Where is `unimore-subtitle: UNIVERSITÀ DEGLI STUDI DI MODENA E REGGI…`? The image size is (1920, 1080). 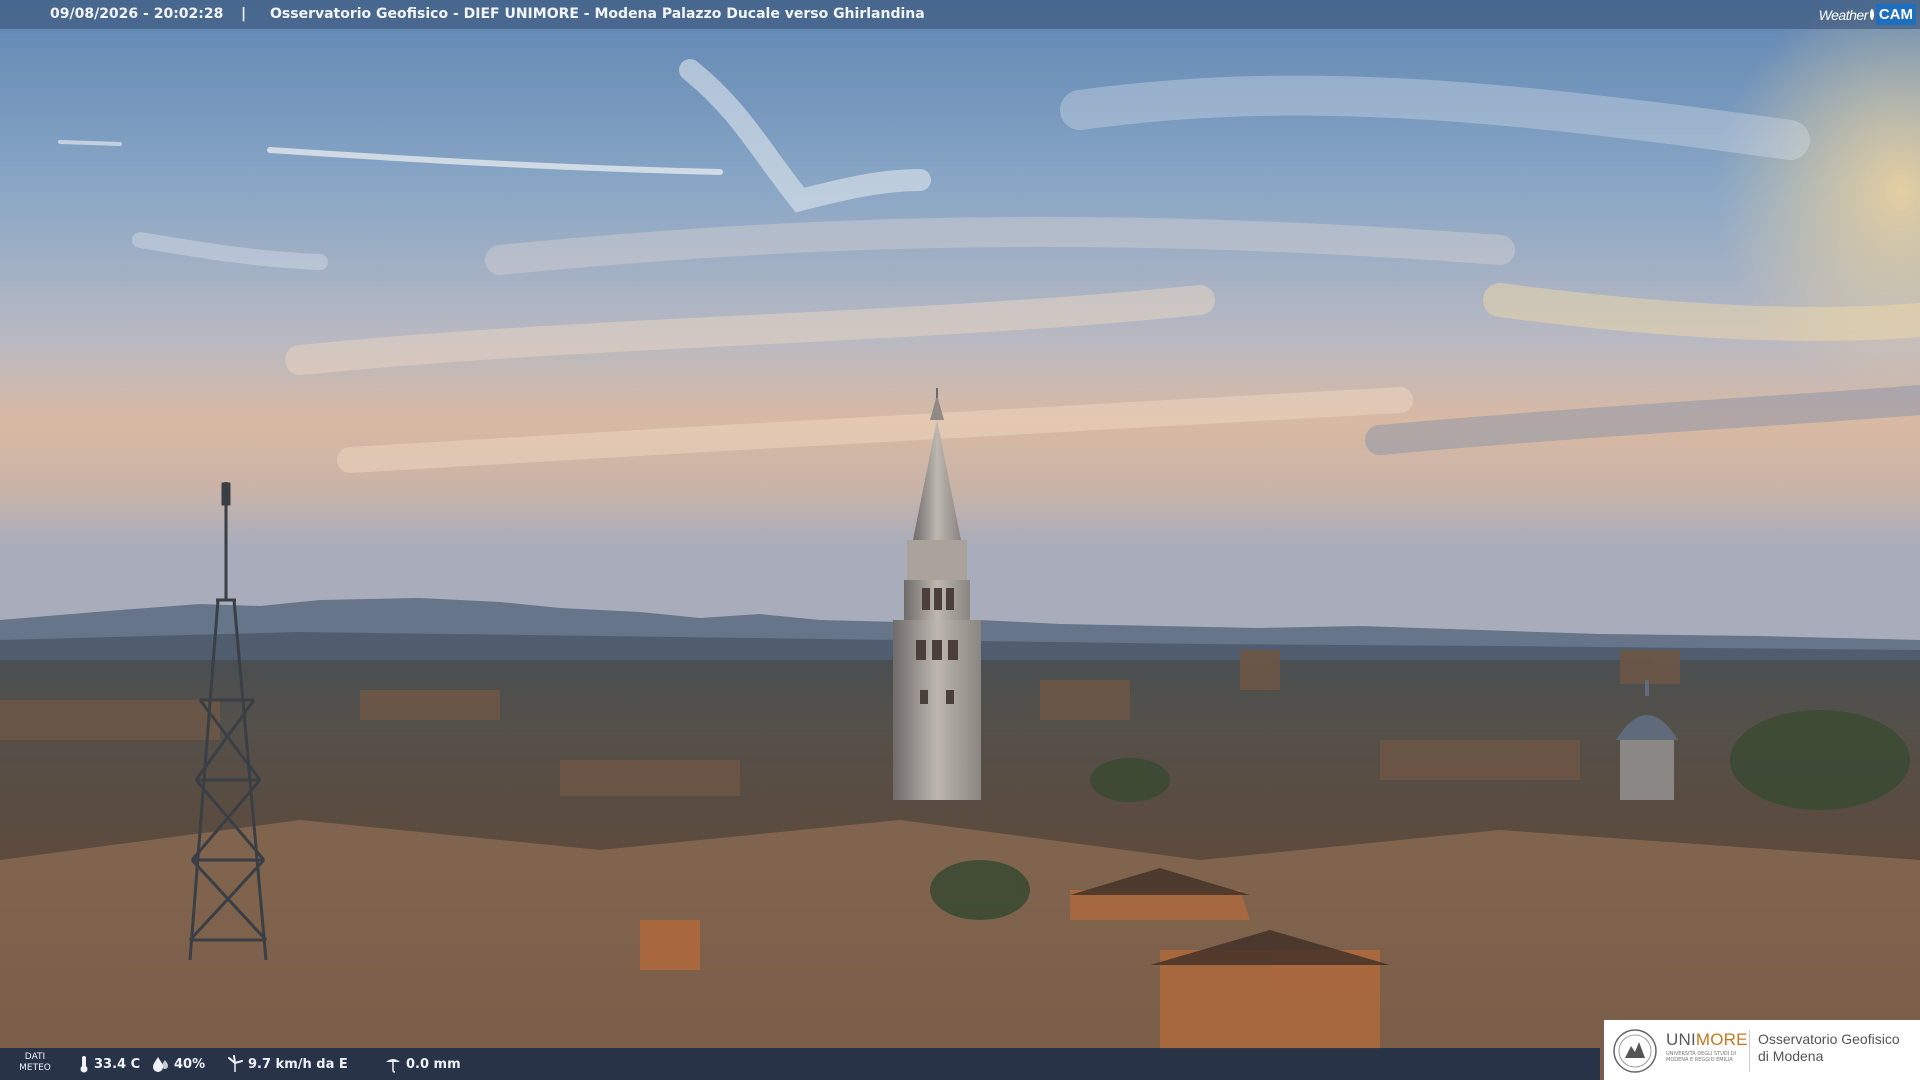 unimore-subtitle: UNIVERSITÀ DEGLI STUDI DI MODENA E REGGI… is located at coordinates (1701, 1057).